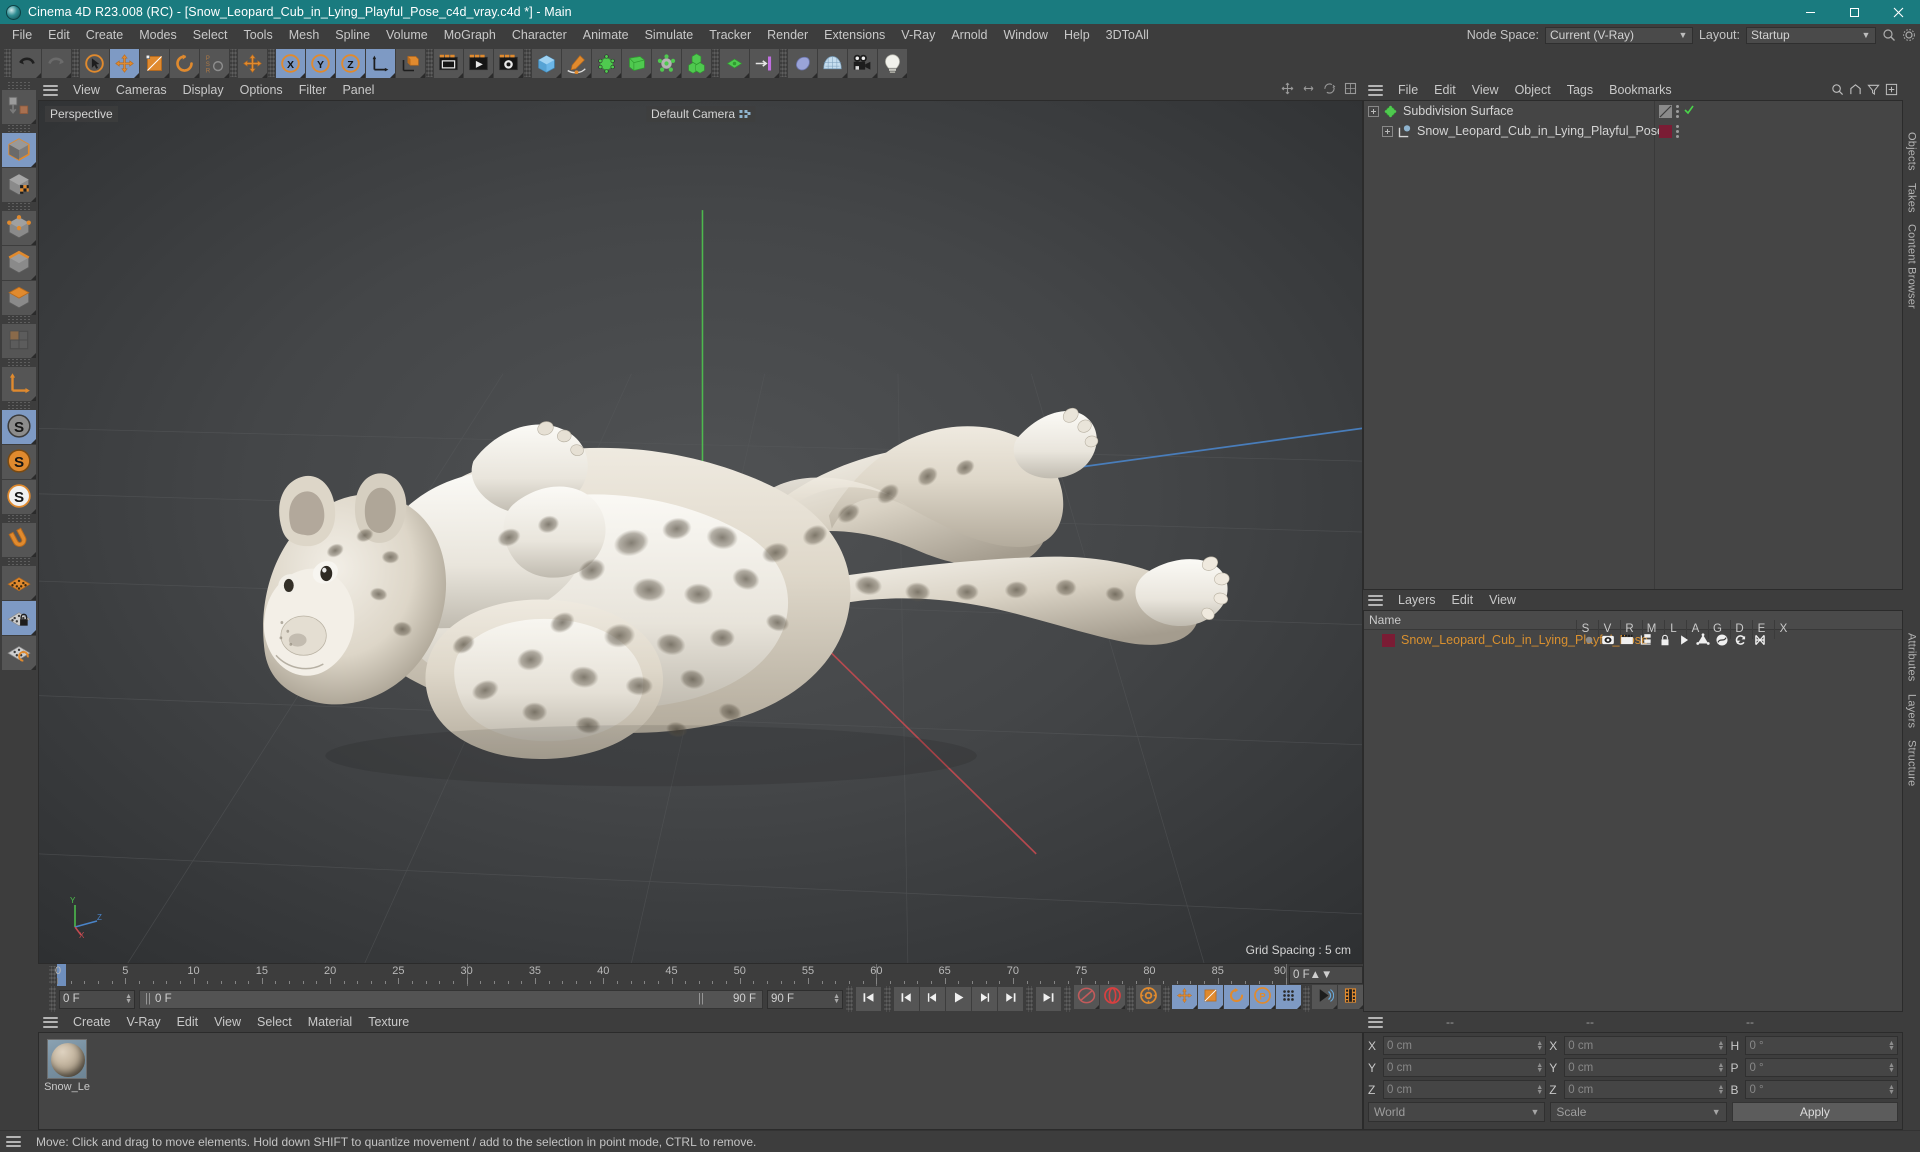 This screenshot has width=1920, height=1152. Describe the element at coordinates (451, 999) in the screenshot. I see `preview-range-track: || 0 F 90 F ||` at that location.